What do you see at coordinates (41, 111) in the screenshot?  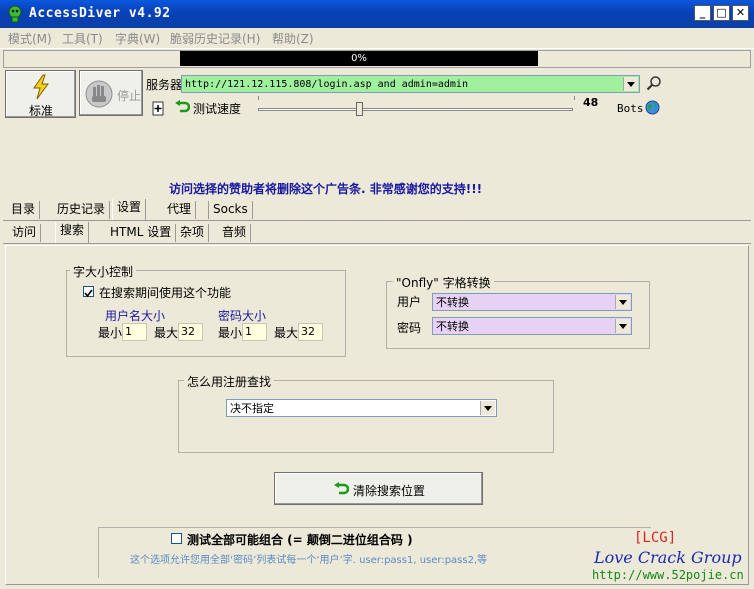 I see `standard-label: 标准` at bounding box center [41, 111].